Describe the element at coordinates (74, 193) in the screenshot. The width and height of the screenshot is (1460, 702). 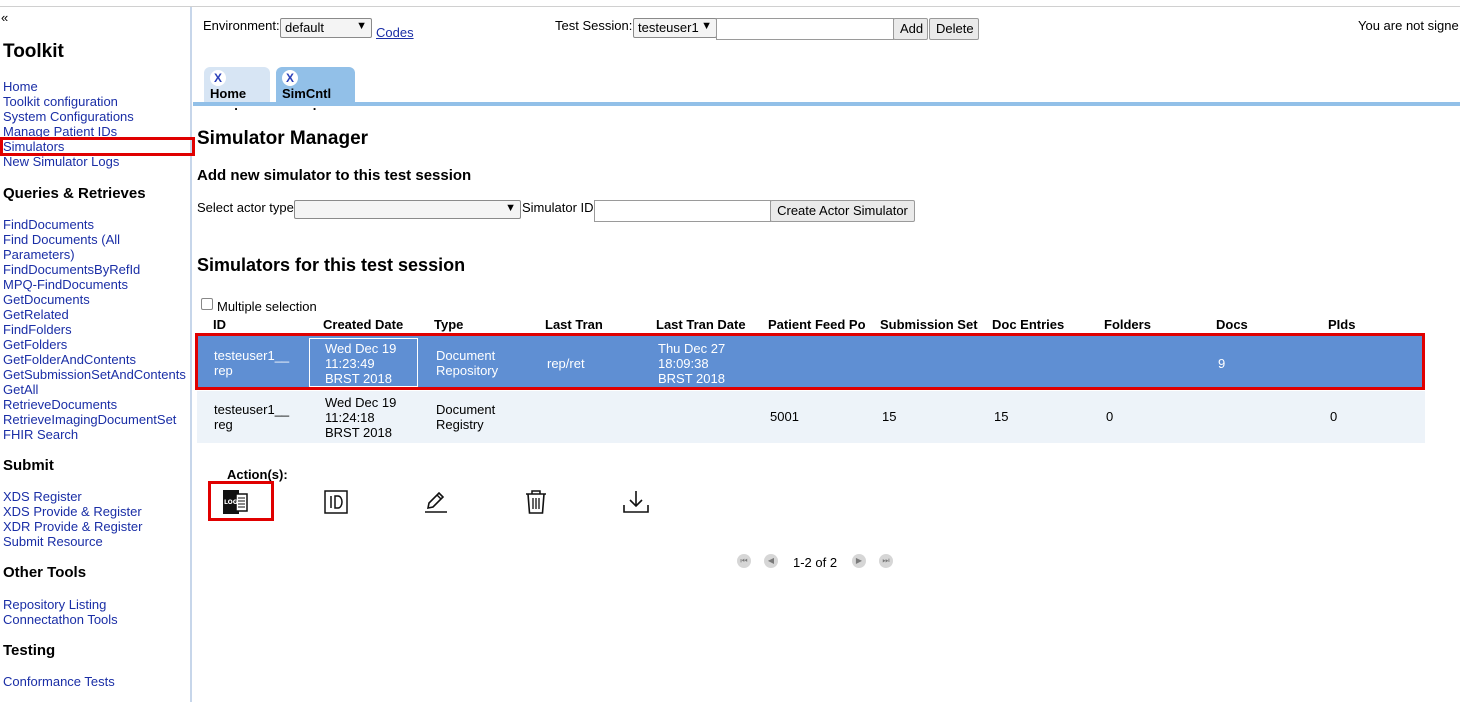
I see `sidebar-heading-queries: Queries & Retrieves` at that location.